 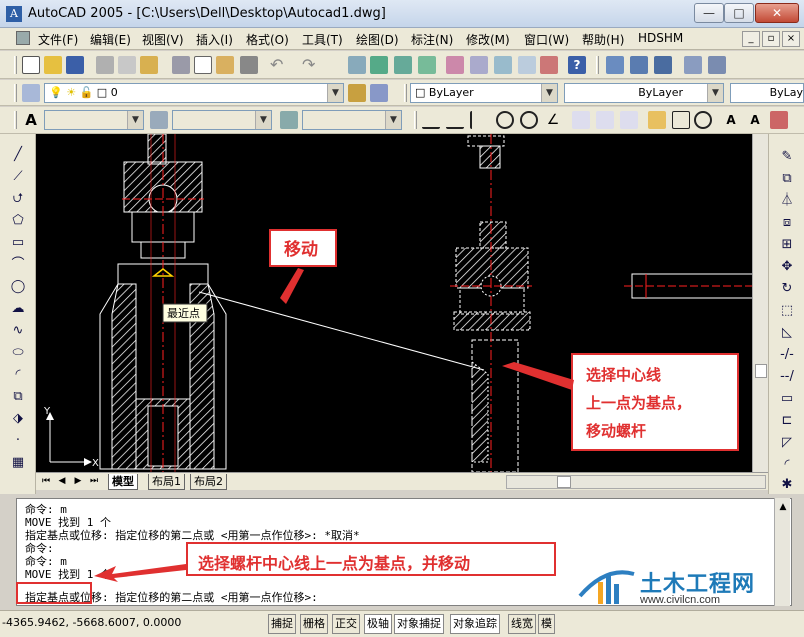 I want to click on diameter-dimension-icon, so click(x=529, y=120).